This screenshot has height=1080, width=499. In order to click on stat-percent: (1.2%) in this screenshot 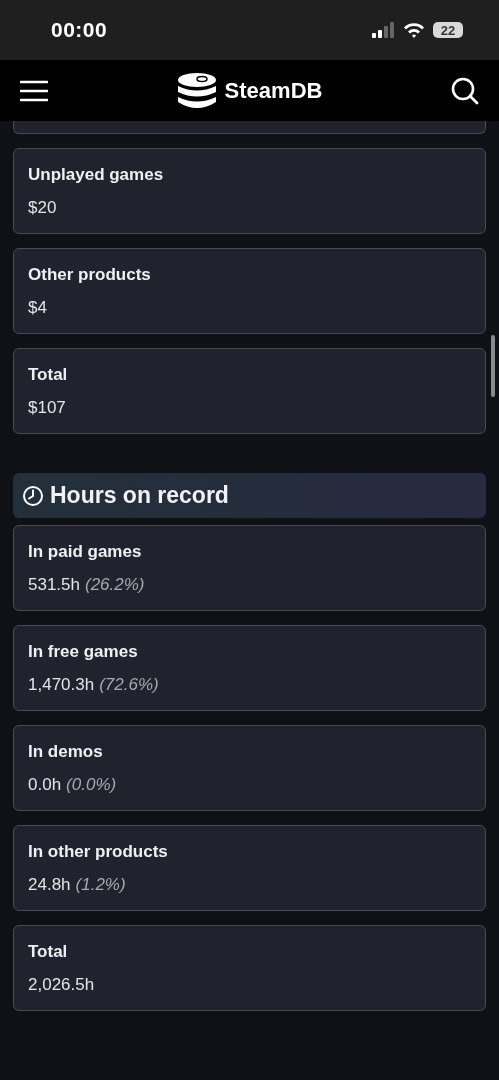, I will do `click(100, 884)`.